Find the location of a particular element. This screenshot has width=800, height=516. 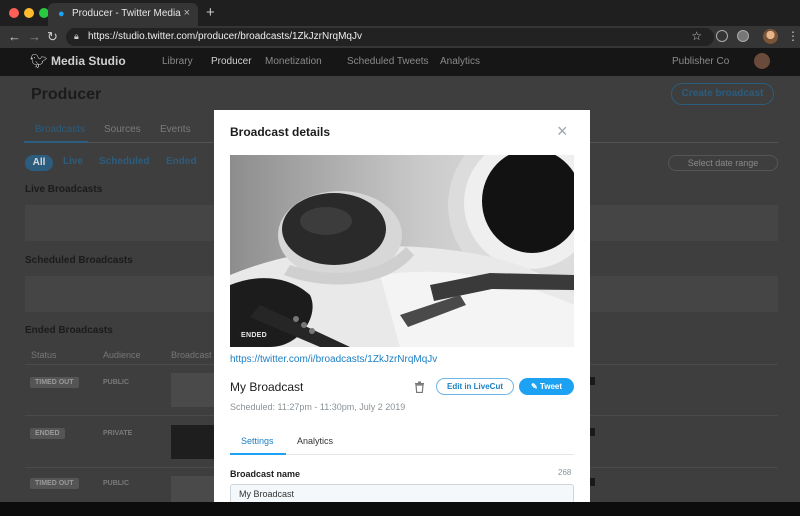

nav-monetization: Monetization is located at coordinates (293, 61).